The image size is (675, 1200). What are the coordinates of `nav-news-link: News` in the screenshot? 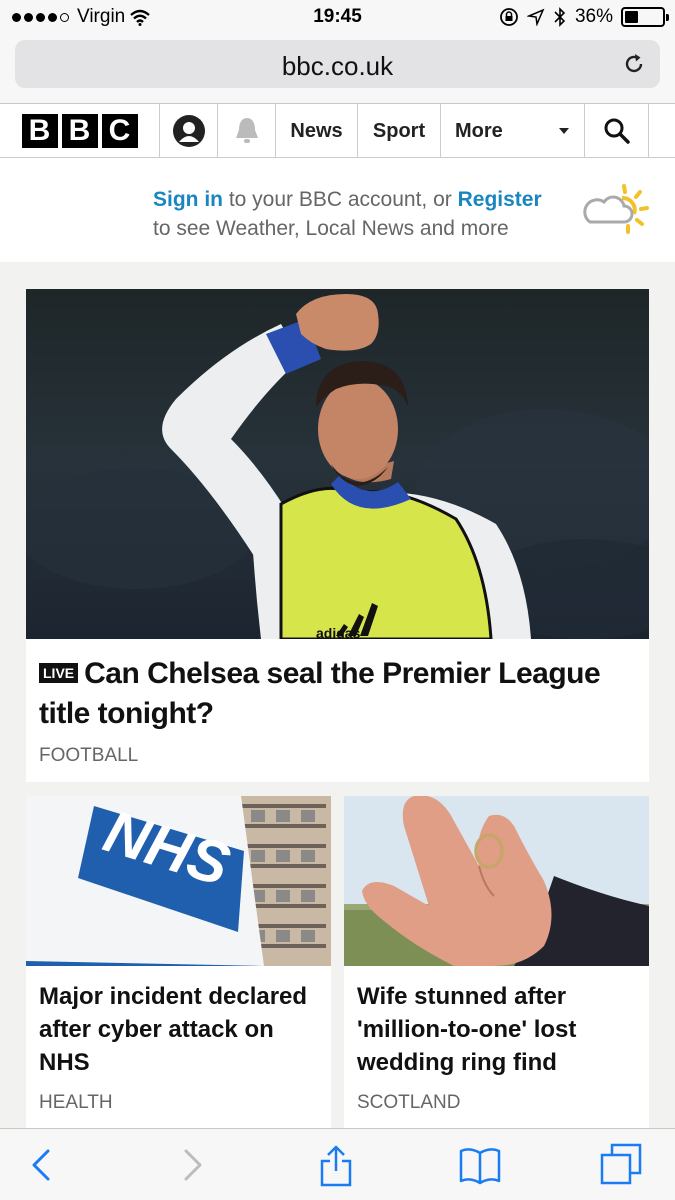 It's located at (317, 131).